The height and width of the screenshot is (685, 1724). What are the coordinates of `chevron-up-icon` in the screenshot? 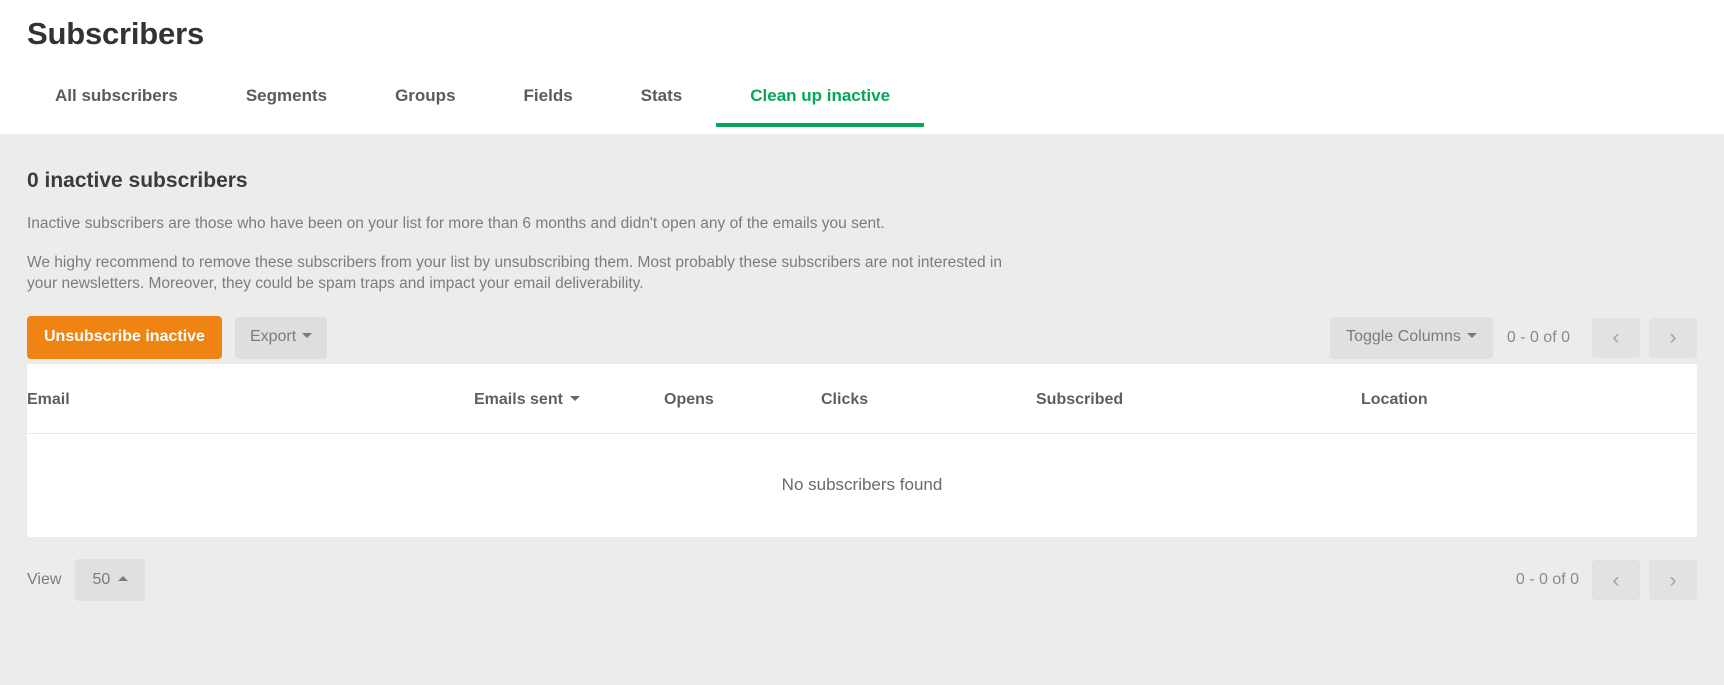 It's located at (123, 578).